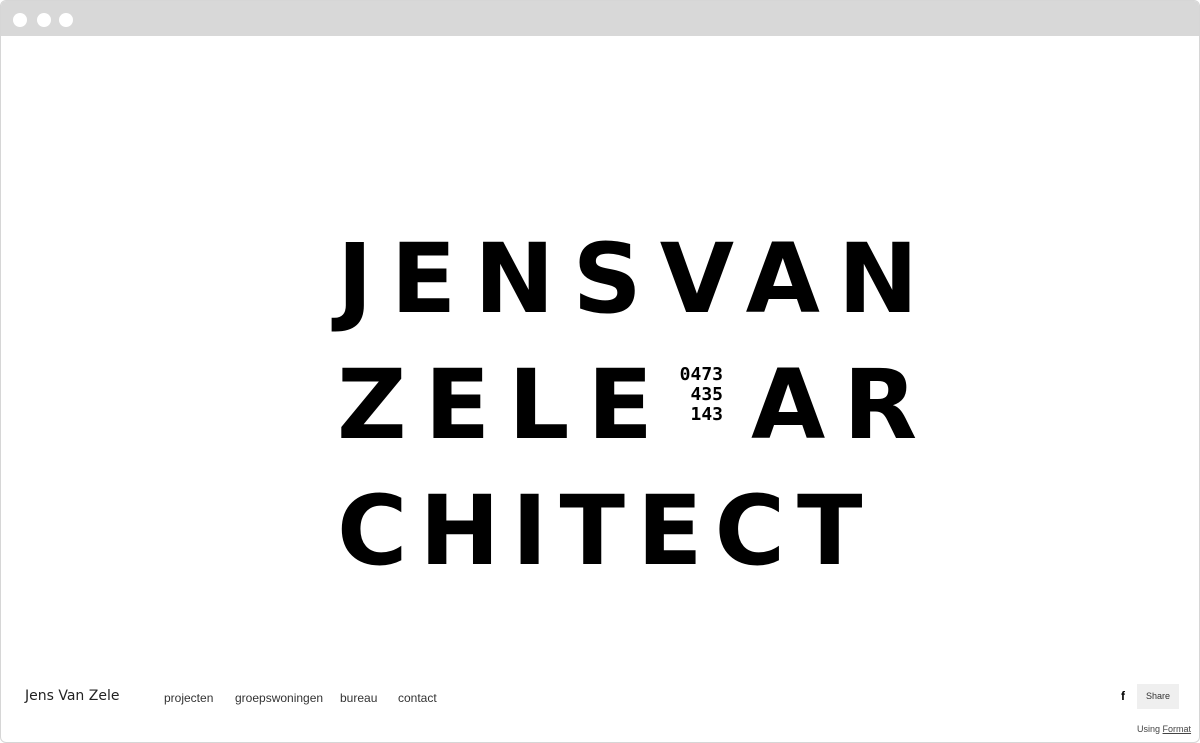  I want to click on phone-part-2: 435, so click(706, 394).